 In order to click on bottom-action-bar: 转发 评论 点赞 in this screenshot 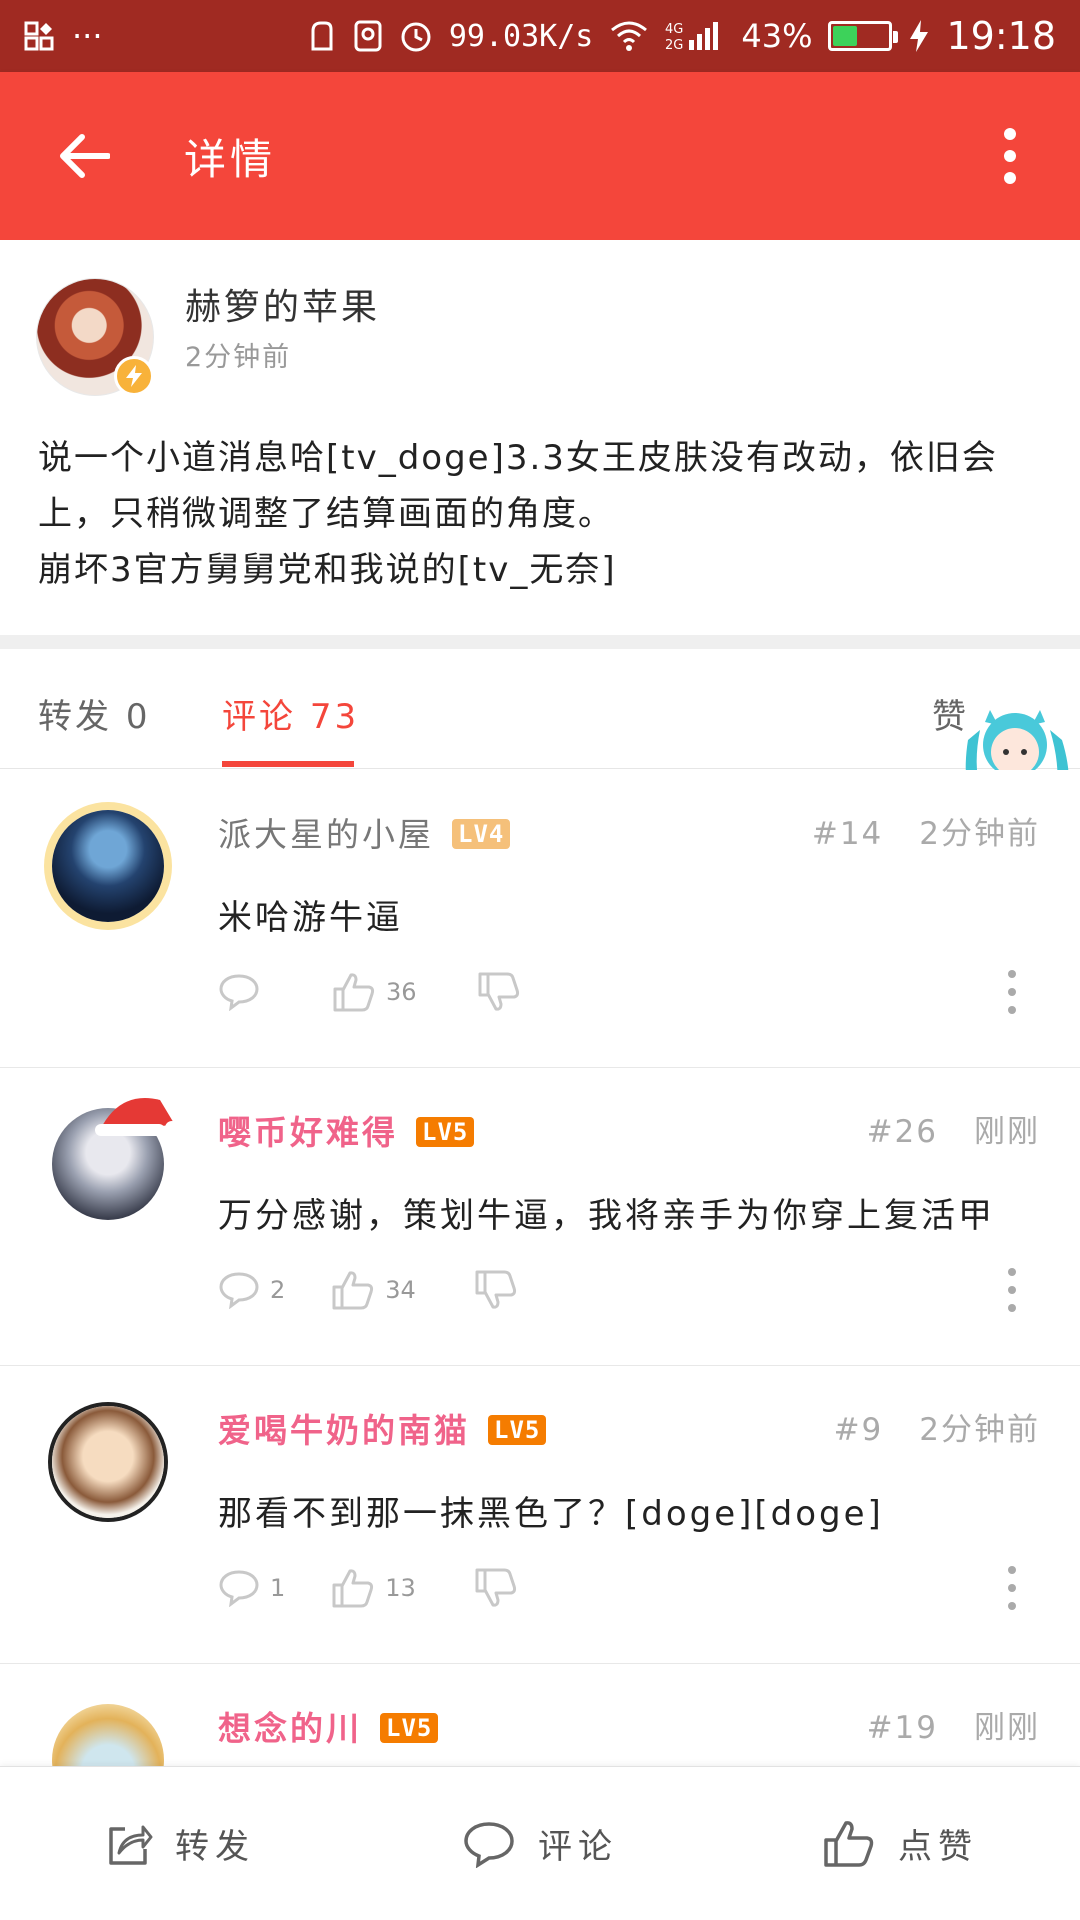, I will do `click(540, 1843)`.